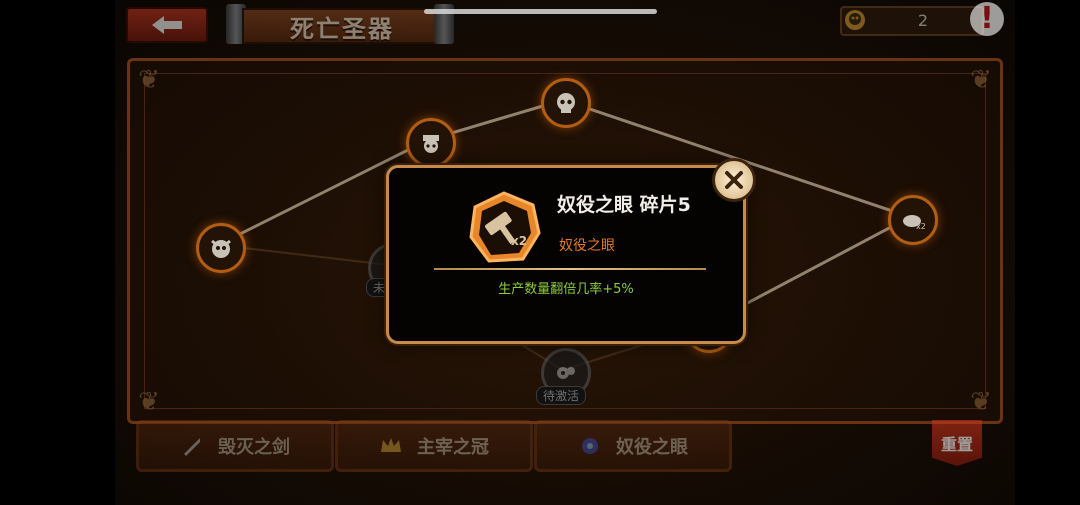  What do you see at coordinates (254, 447) in the screenshot?
I see `tab-label: 毁灭之剑` at bounding box center [254, 447].